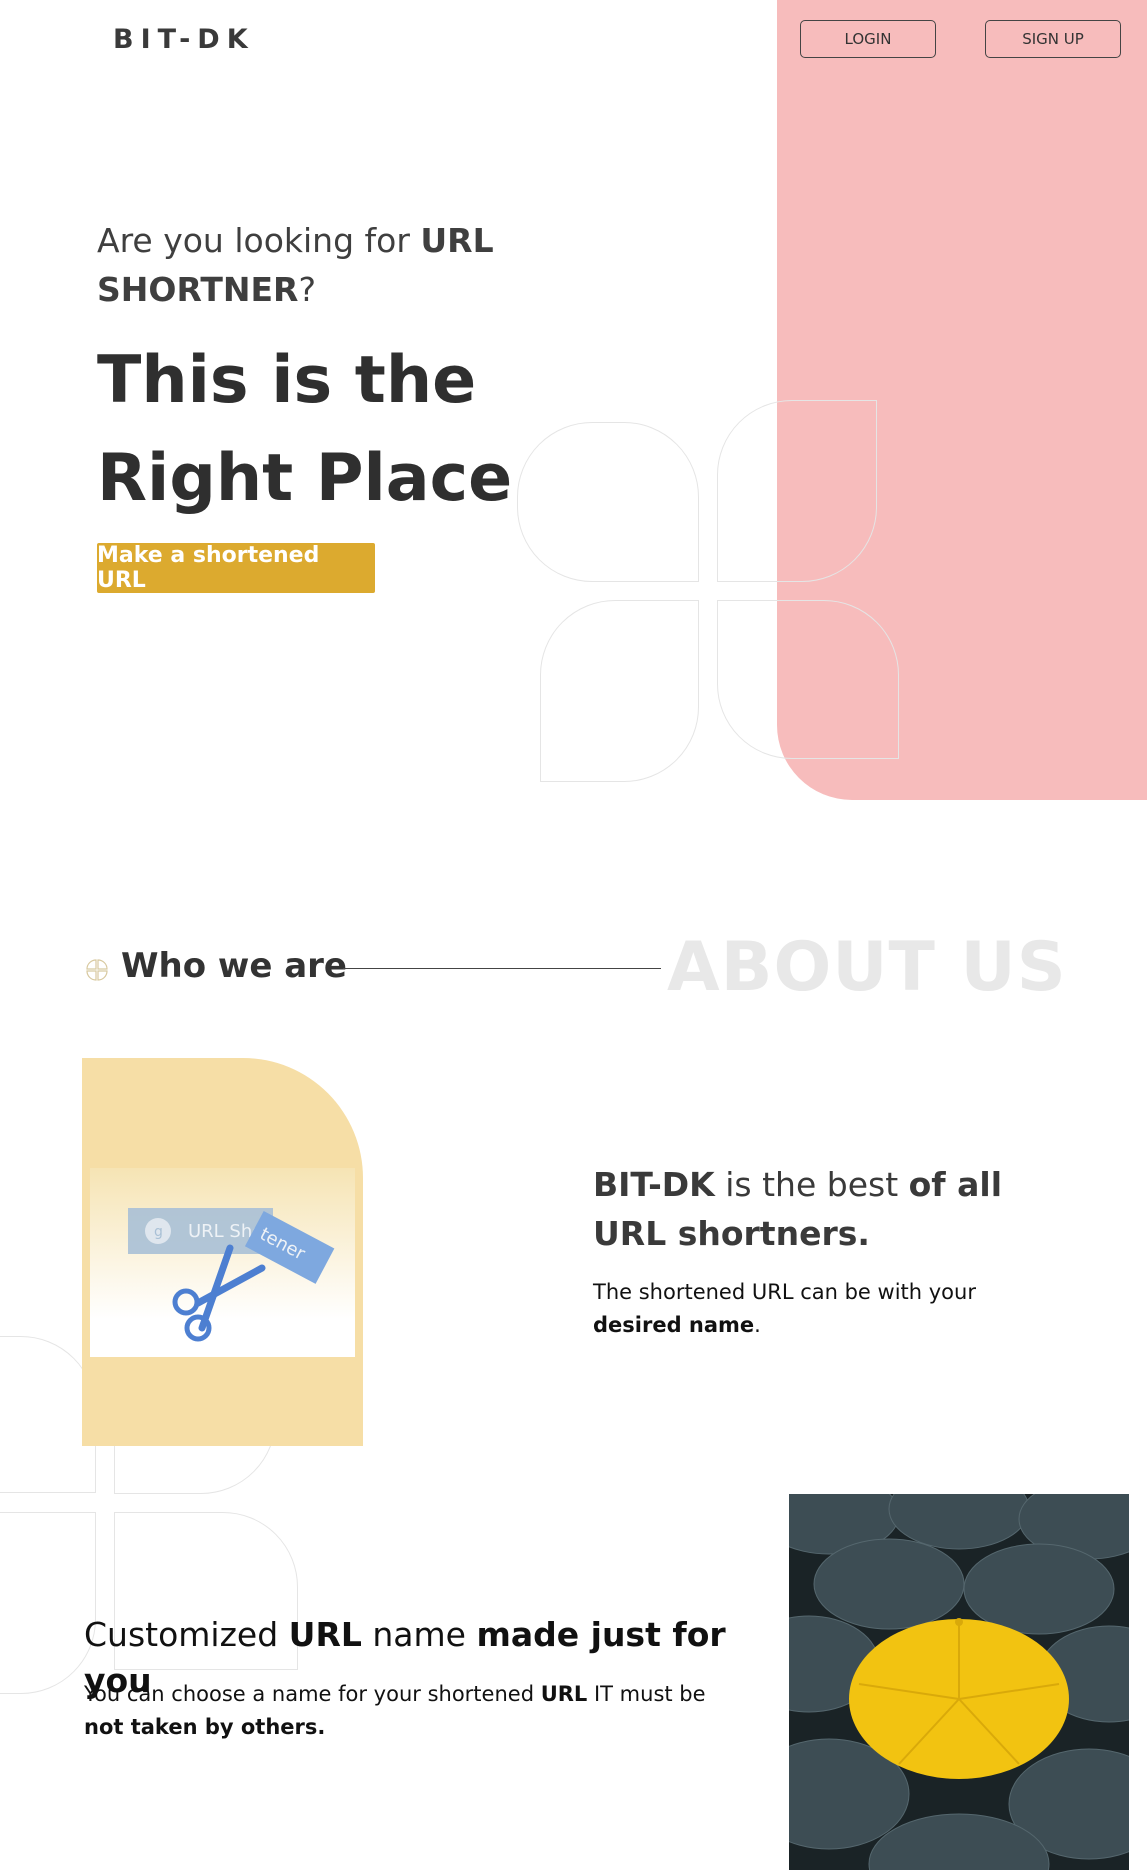  Describe the element at coordinates (674, 1325) in the screenshot. I see `about-desc-bold: desired name` at that location.